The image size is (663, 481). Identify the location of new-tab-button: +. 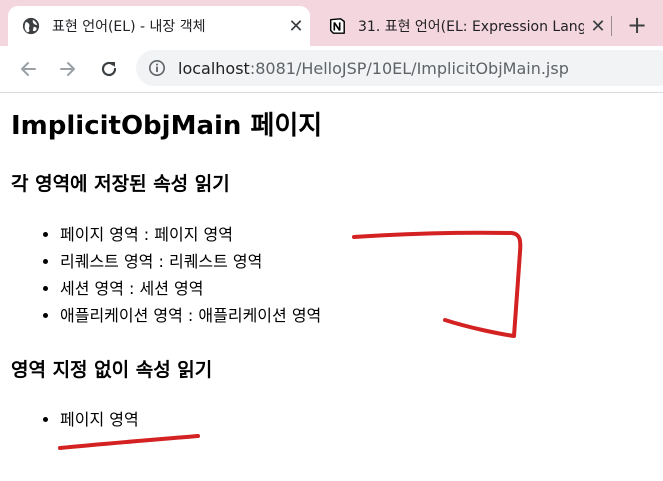
(637, 25).